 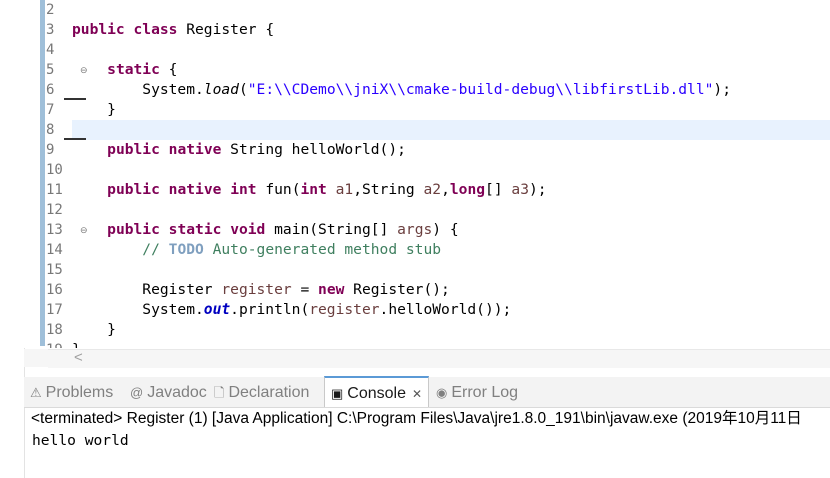 I want to click on code-token: (, so click(x=243, y=89).